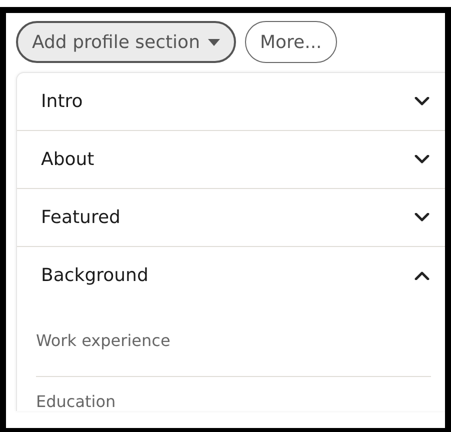  What do you see at coordinates (231, 217) in the screenshot?
I see `section-header: Featured` at bounding box center [231, 217].